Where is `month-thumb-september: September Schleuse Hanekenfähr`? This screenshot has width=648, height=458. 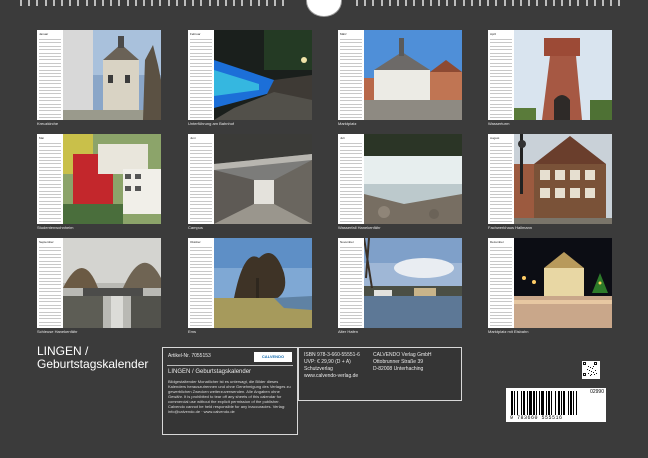
month-thumb-september: September Schleuse Hanekenfähr is located at coordinates (99, 286).